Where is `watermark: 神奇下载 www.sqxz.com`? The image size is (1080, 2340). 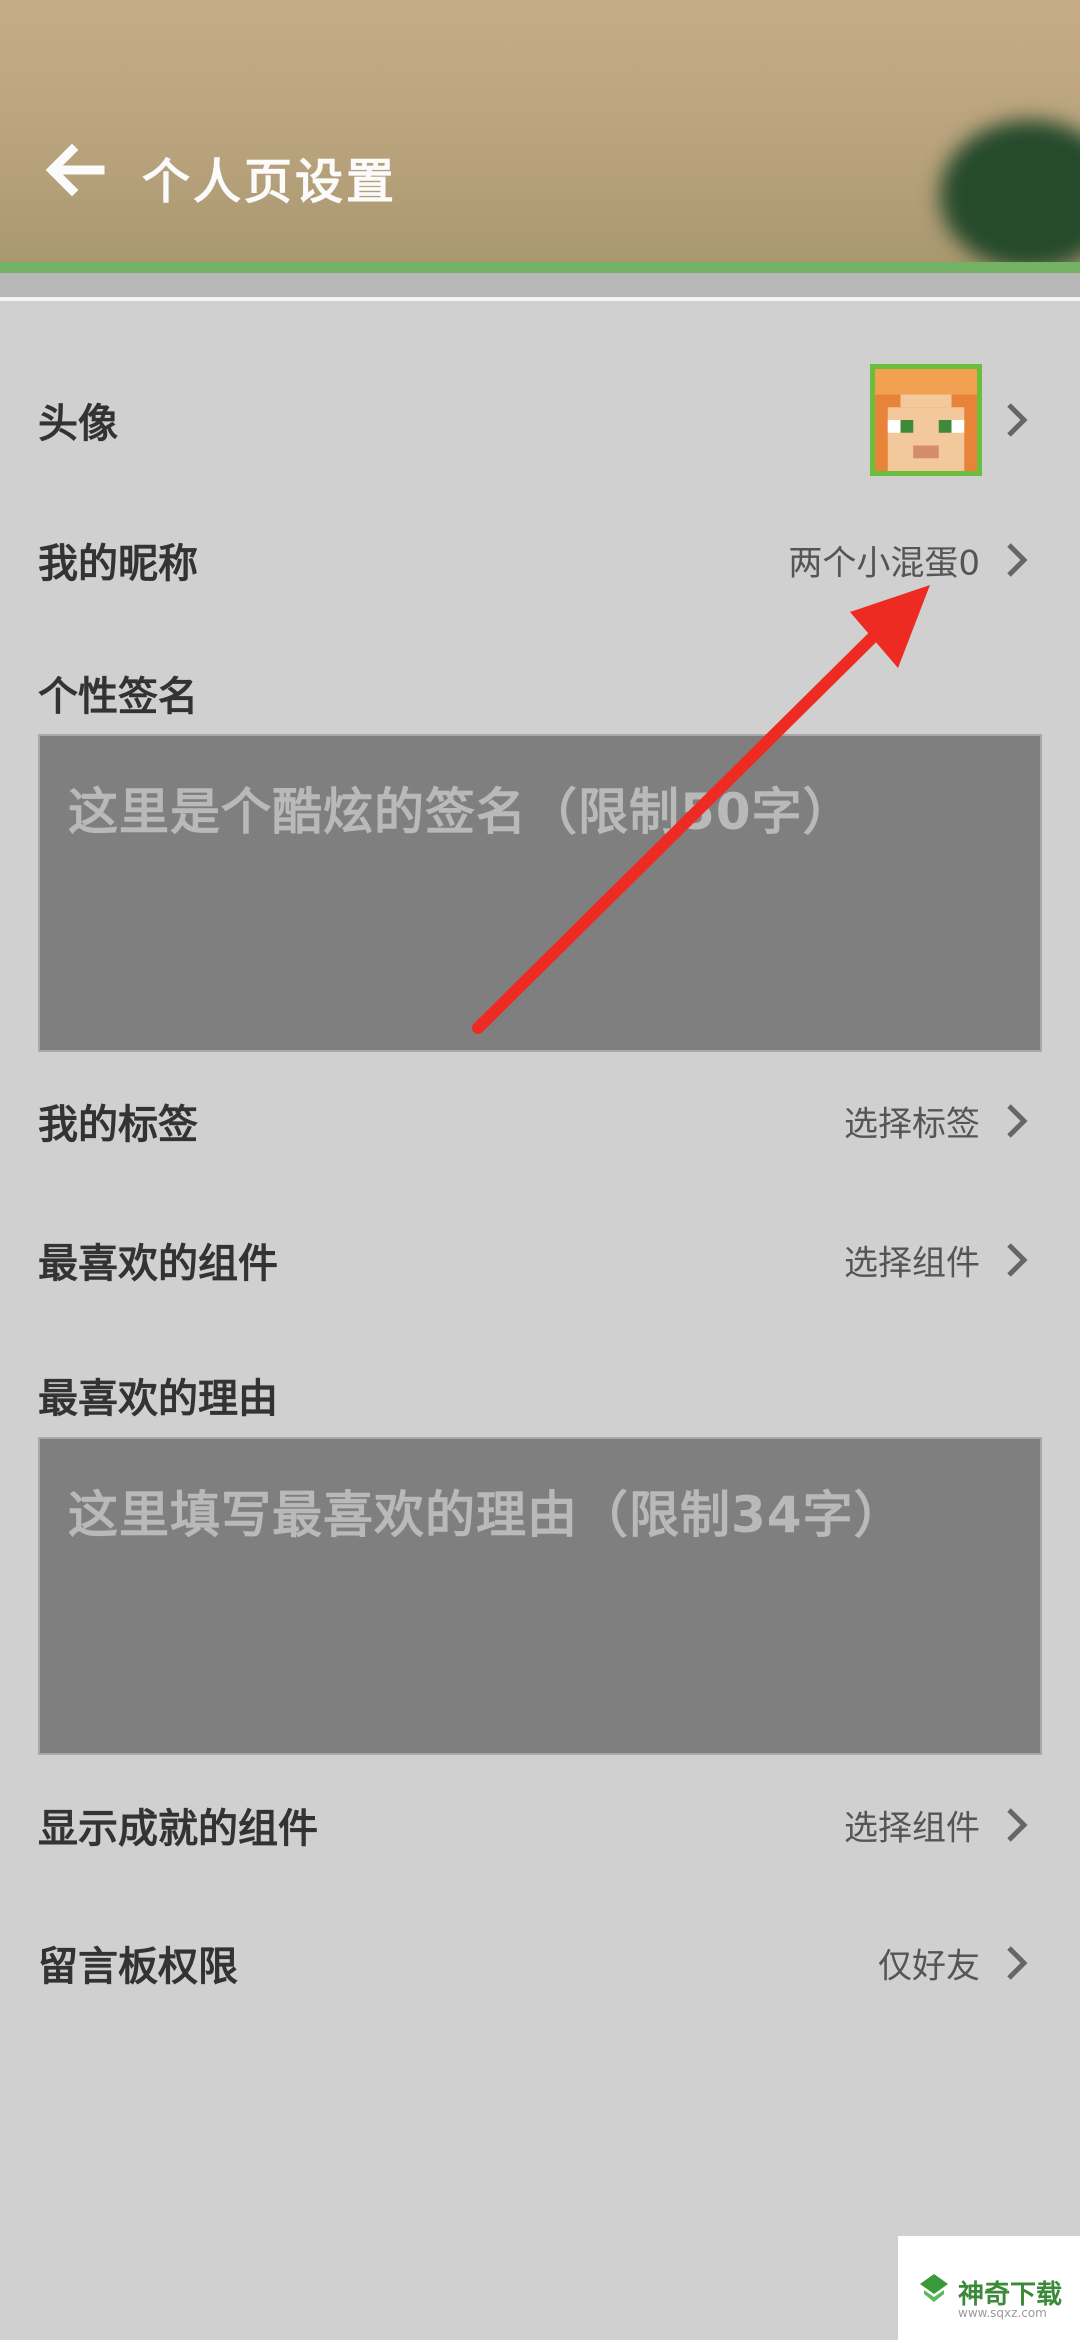 watermark: 神奇下载 www.sqxz.com is located at coordinates (989, 2288).